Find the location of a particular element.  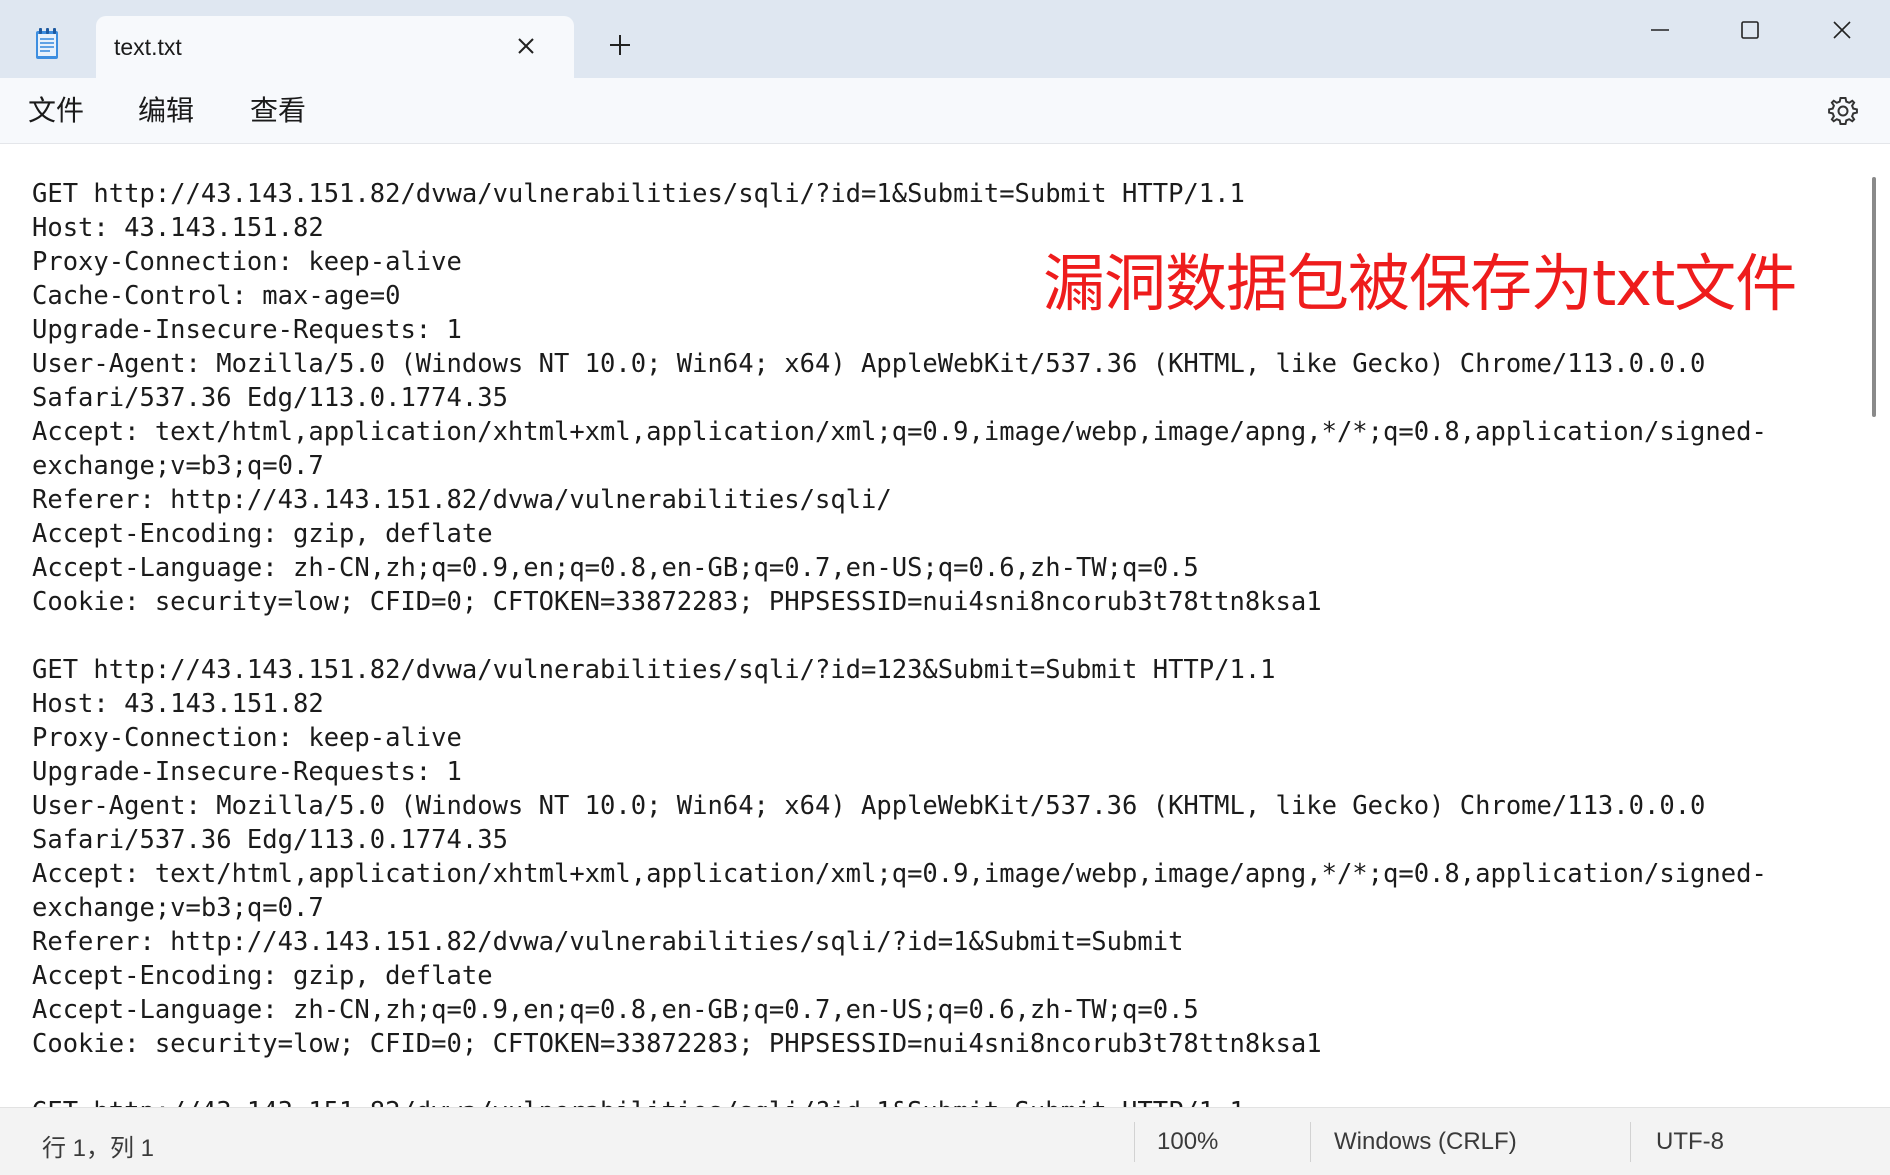

menu-bar: 文件 编辑 查看 is located at coordinates (945, 111).